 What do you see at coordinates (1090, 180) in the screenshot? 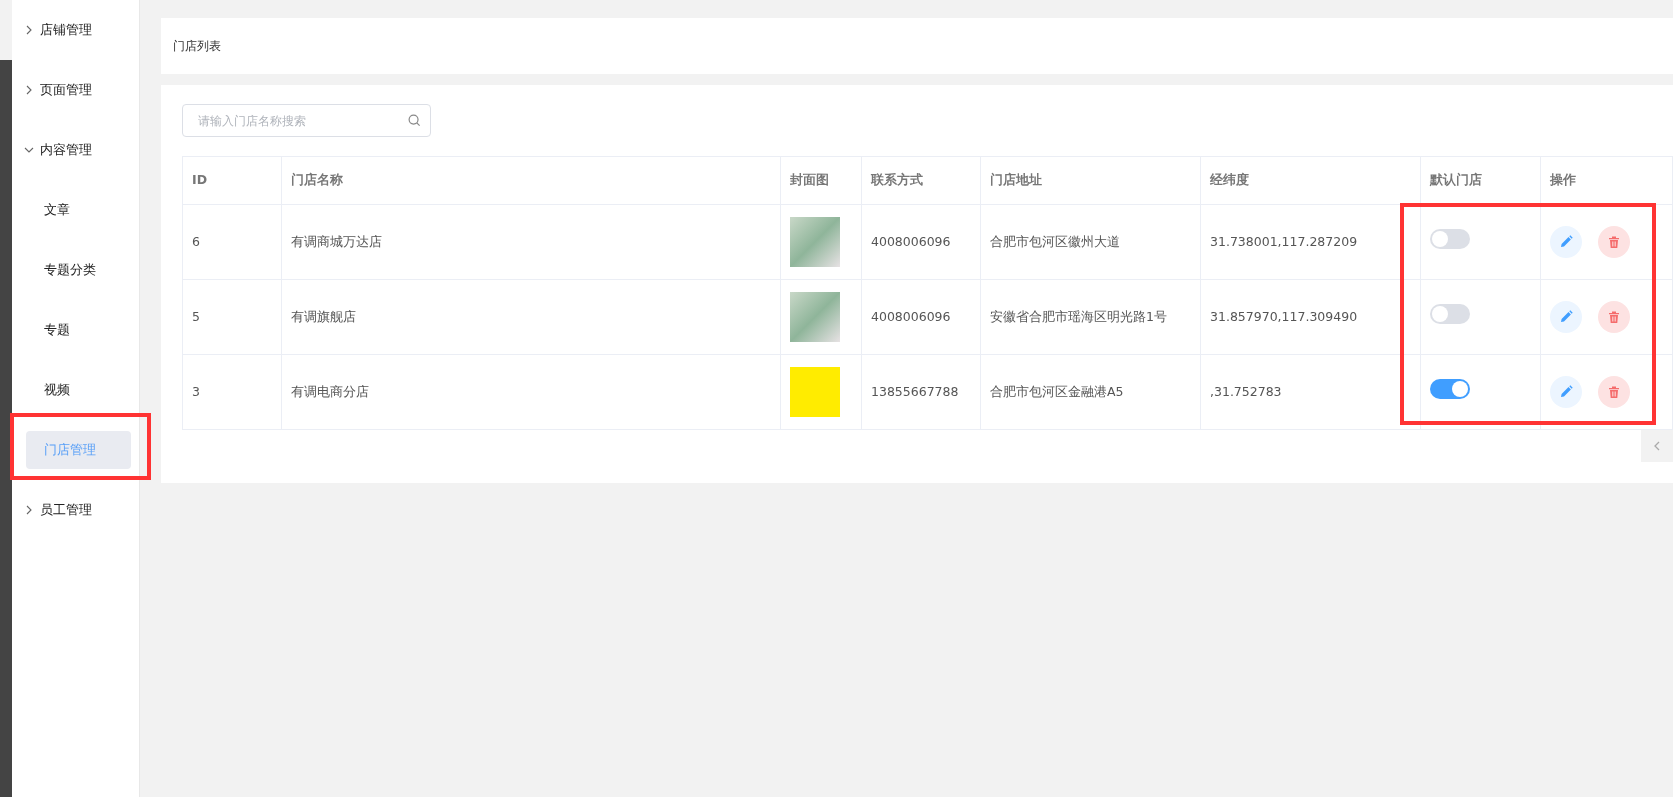
I see `column-header: 门店地址` at bounding box center [1090, 180].